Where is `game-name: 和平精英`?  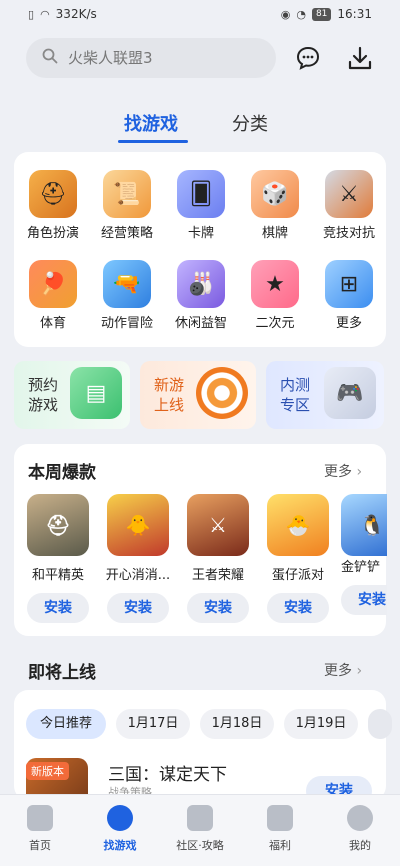
game-name: 和平精英 is located at coordinates (57, 575).